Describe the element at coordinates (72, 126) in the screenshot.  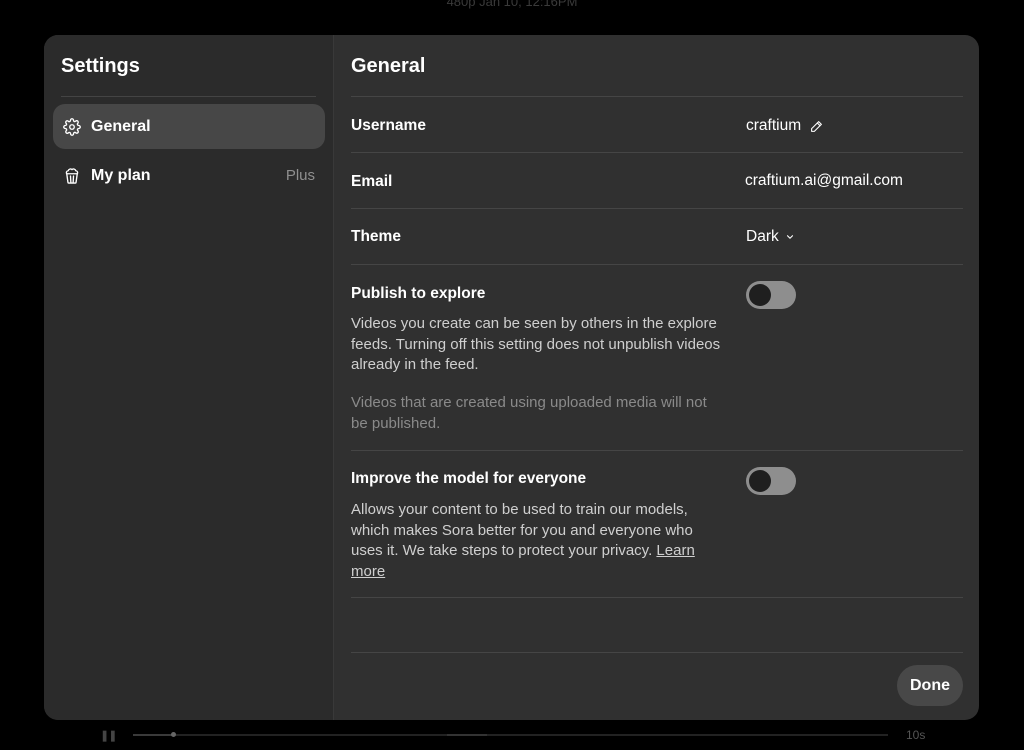
I see `gear-icon` at that location.